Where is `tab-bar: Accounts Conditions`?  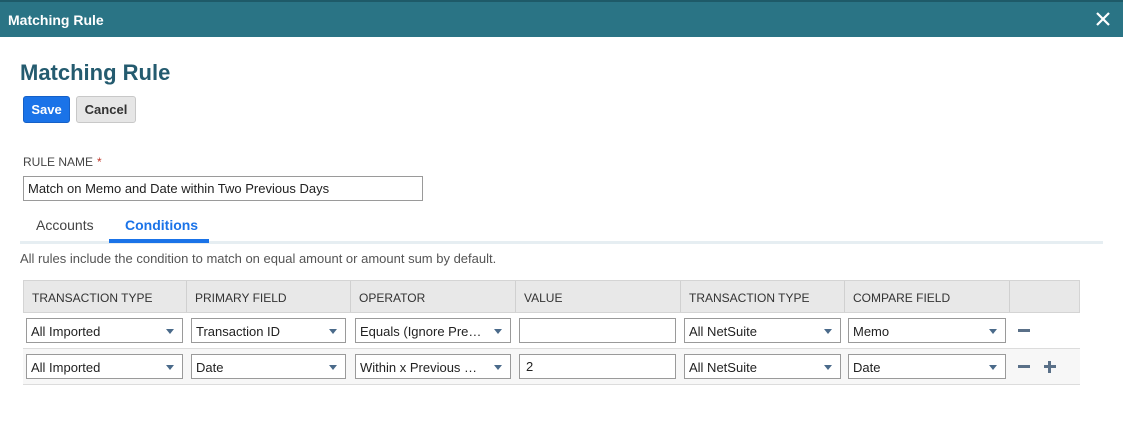 tab-bar: Accounts Conditions is located at coordinates (561, 226).